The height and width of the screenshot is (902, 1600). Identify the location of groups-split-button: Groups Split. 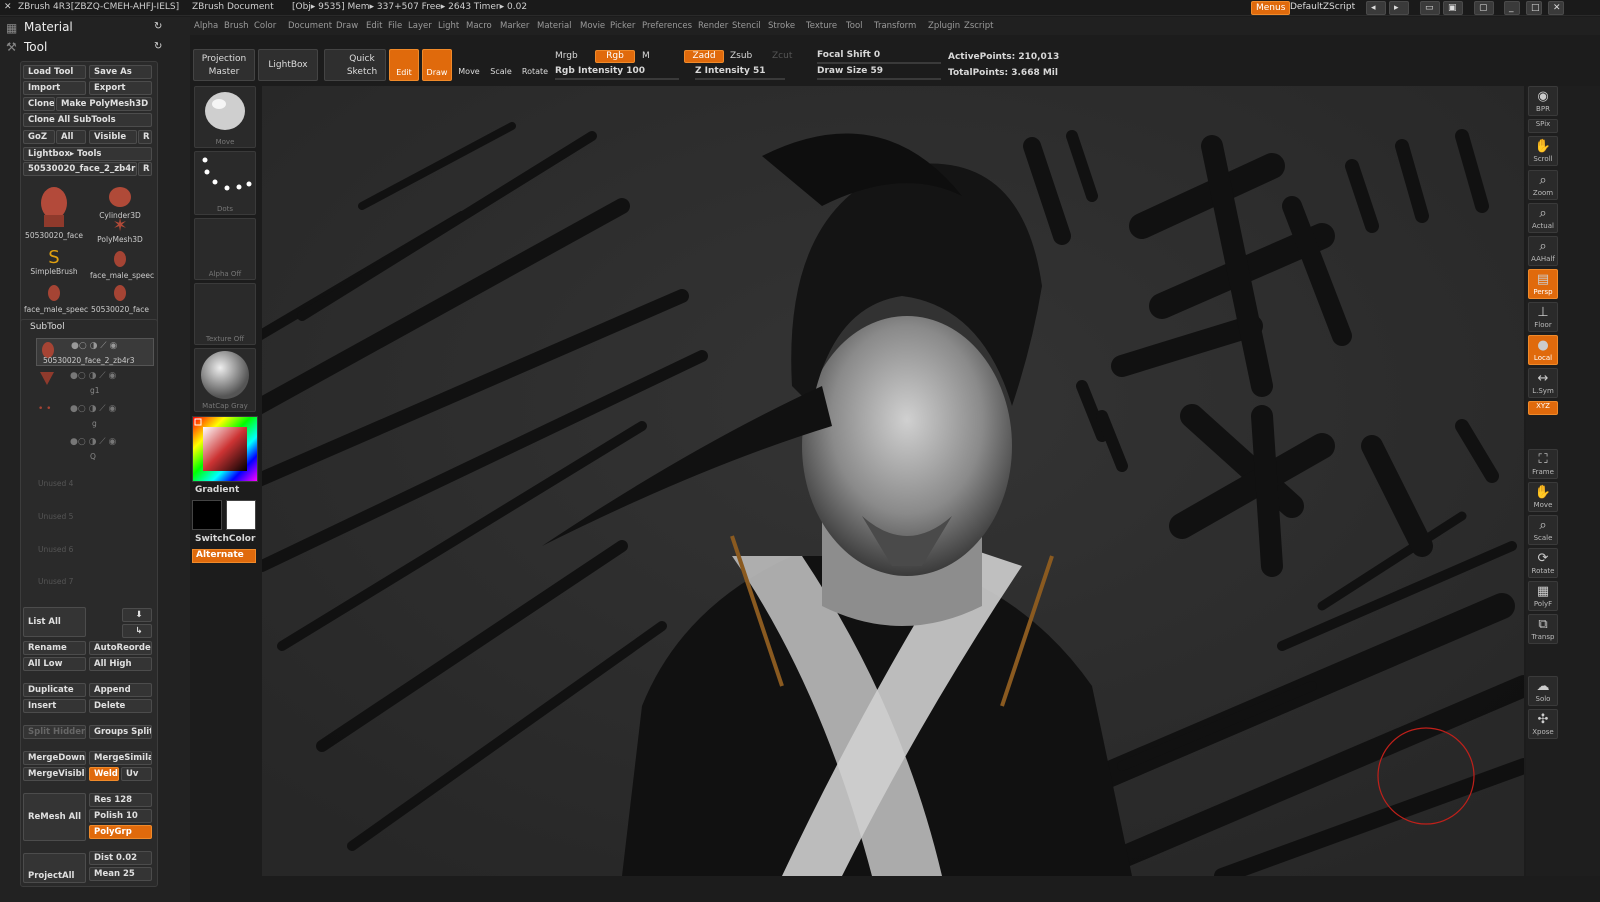
(120, 732).